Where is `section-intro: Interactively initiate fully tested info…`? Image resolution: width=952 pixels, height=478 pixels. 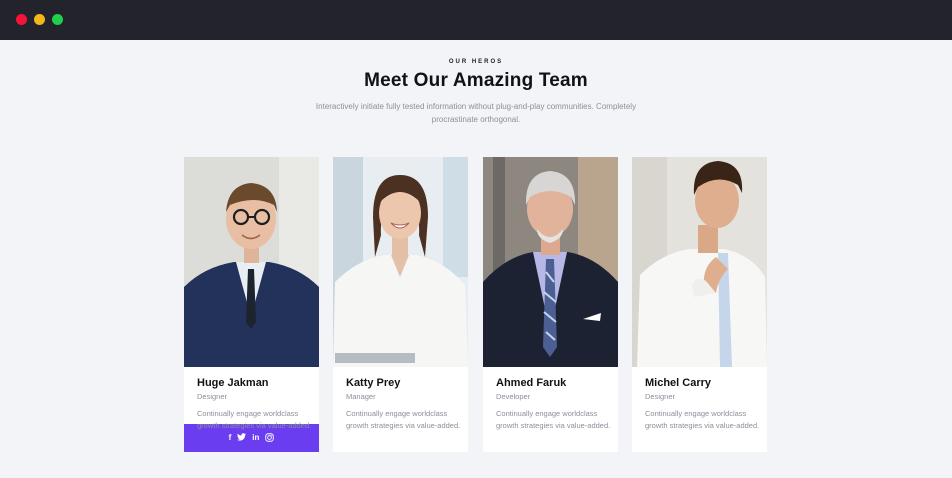 section-intro: Interactively initiate fully tested info… is located at coordinates (476, 113).